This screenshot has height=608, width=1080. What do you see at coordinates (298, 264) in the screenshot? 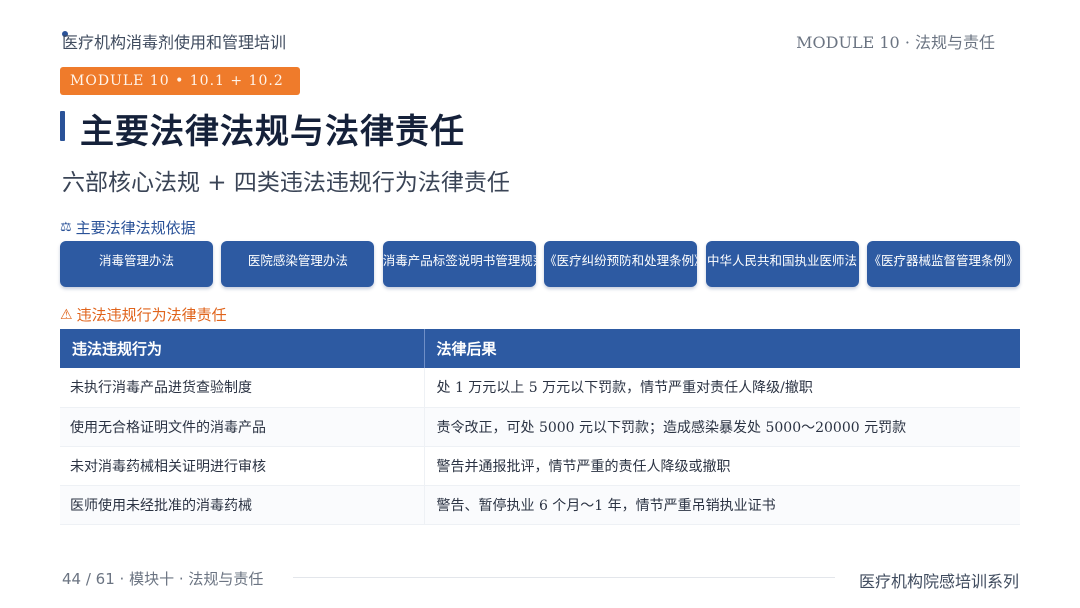
I see `law-card: 医院感染管理办法` at bounding box center [298, 264].